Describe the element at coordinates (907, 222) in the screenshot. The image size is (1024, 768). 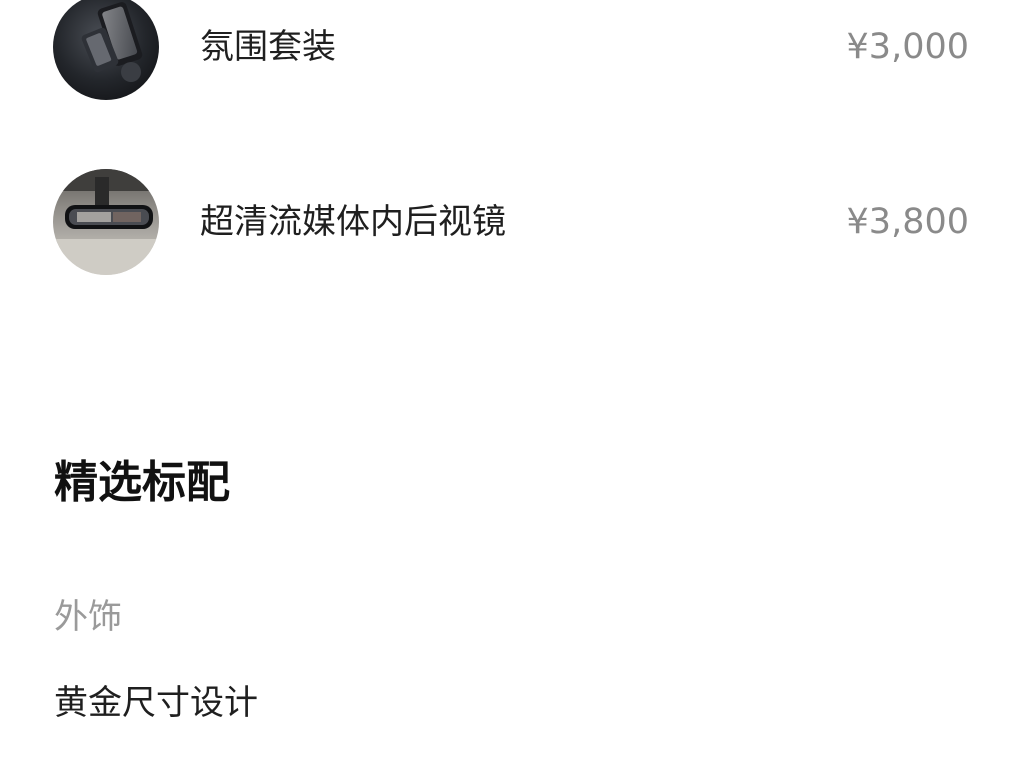
I see `option-price: ¥3,800` at that location.